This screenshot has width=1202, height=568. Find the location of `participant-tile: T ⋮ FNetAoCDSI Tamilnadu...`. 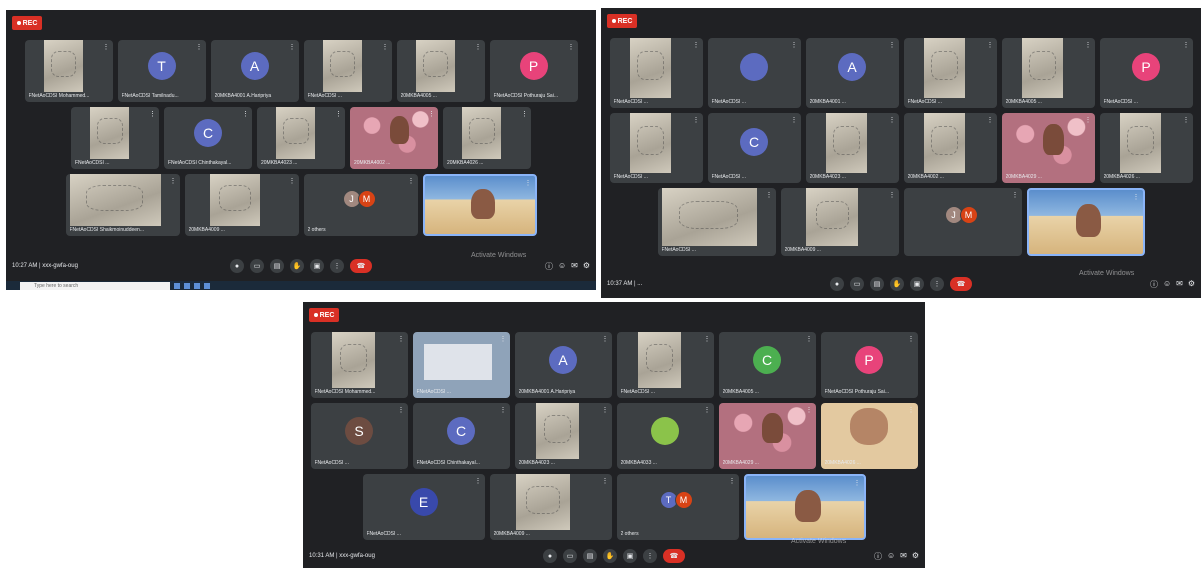

participant-tile: T ⋮ FNetAoCDSI Tamilnadu... is located at coordinates (161, 71).